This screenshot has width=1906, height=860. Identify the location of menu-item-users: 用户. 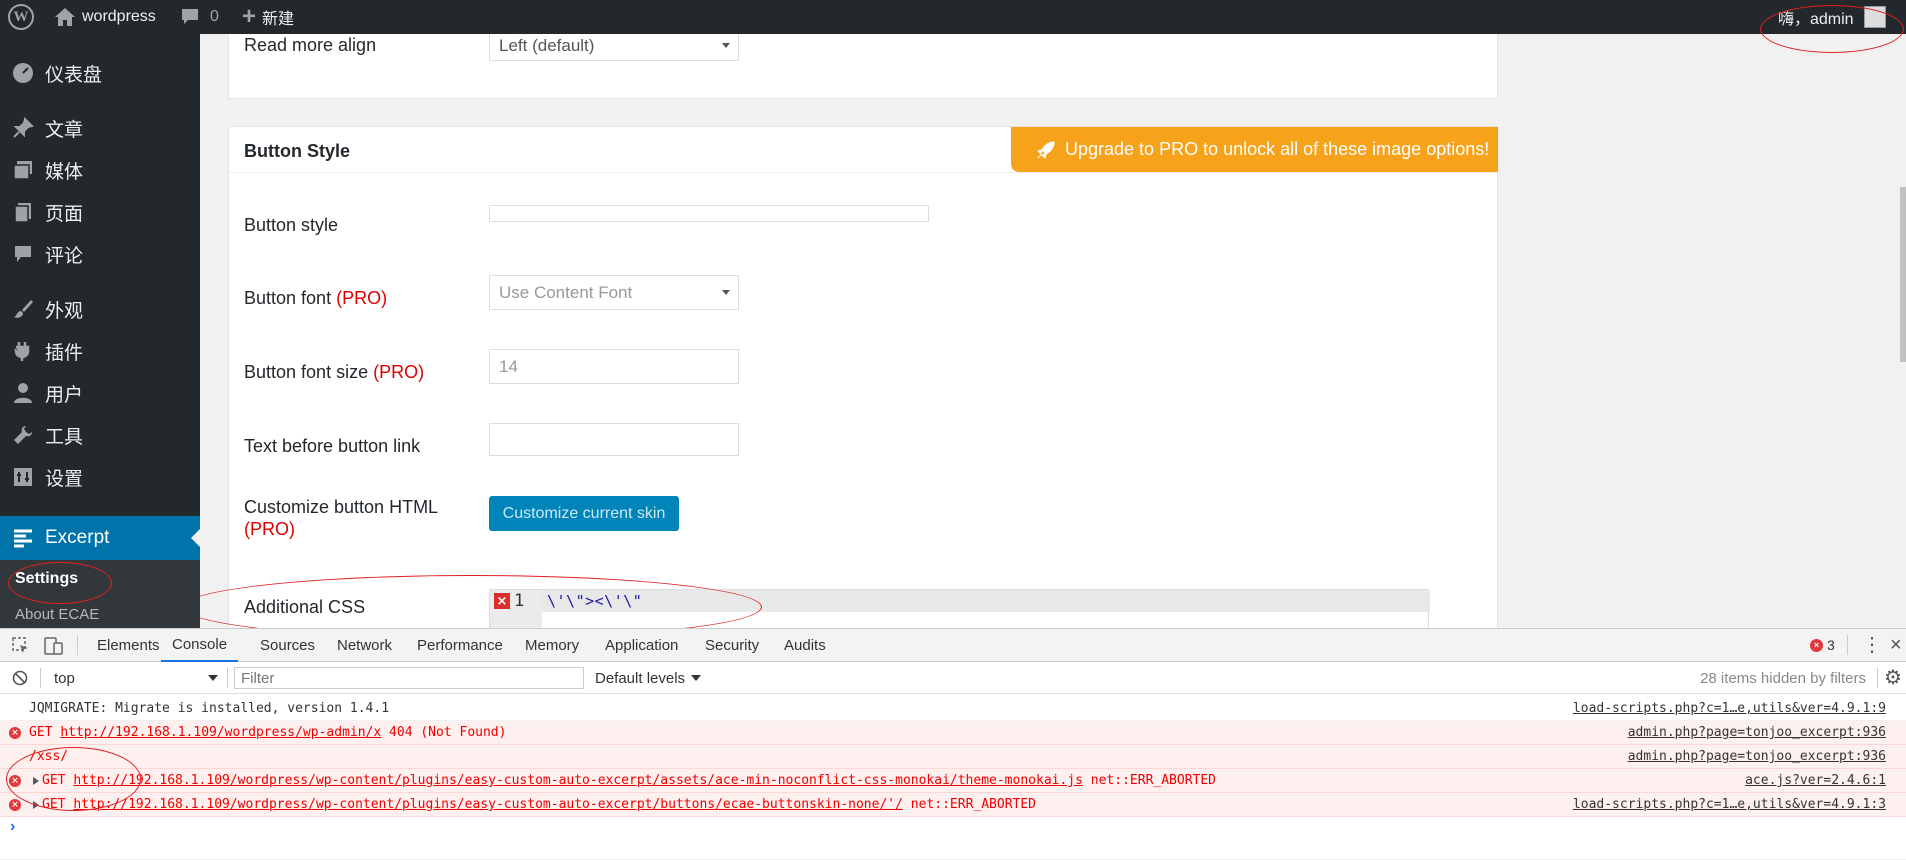
(100, 393).